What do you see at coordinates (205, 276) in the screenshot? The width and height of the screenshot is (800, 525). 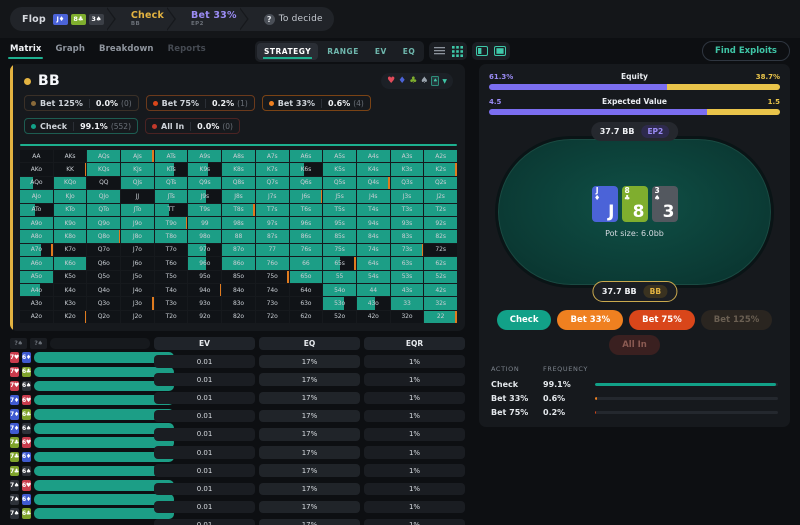 I see `matrix-cell: 95o` at bounding box center [205, 276].